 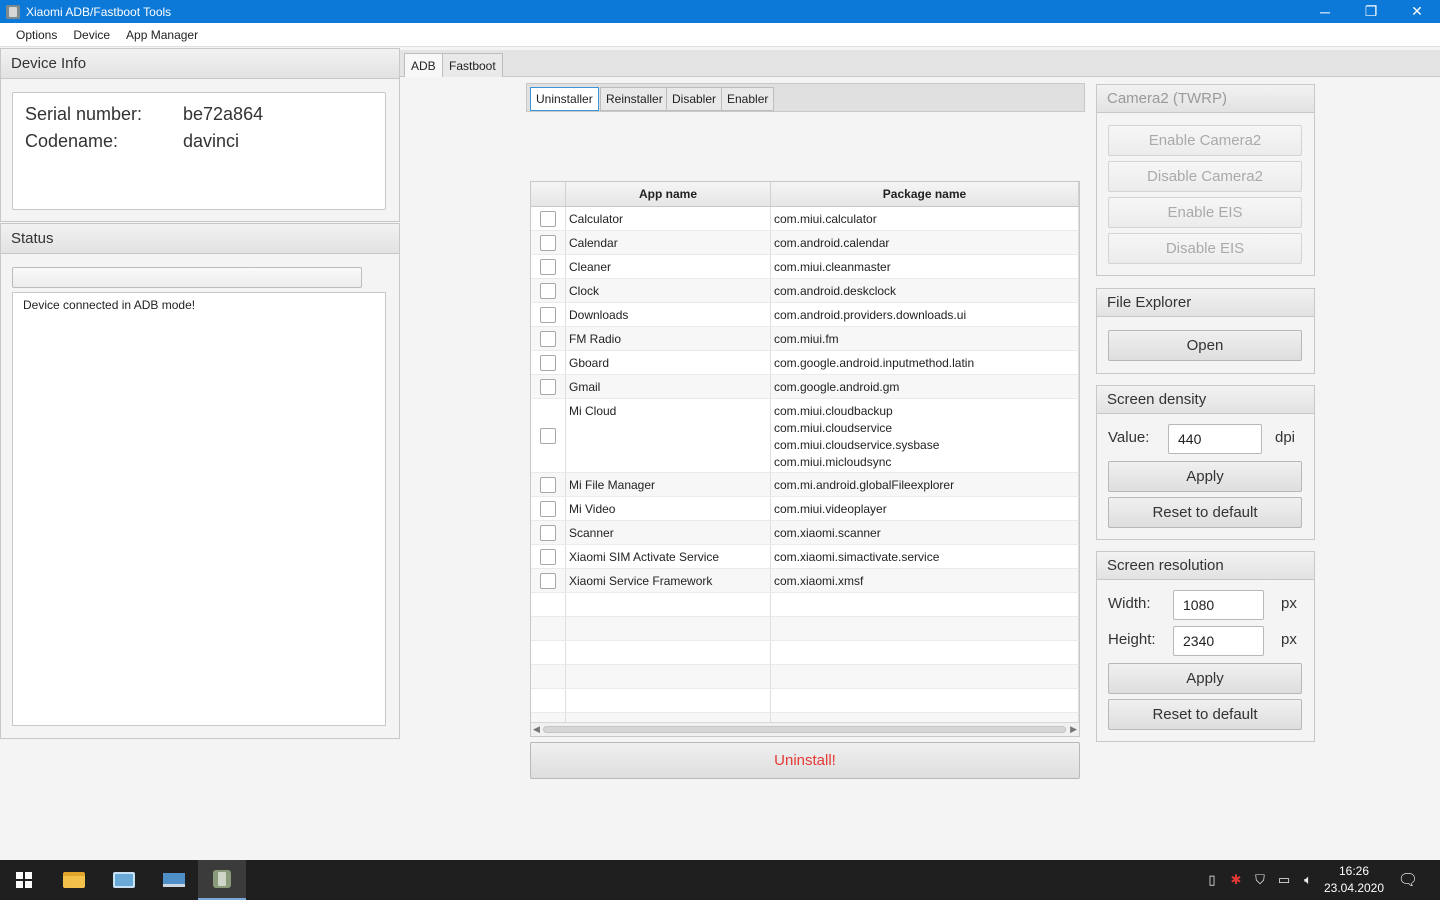 I want to click on serial-value: be72a864, so click(x=223, y=114).